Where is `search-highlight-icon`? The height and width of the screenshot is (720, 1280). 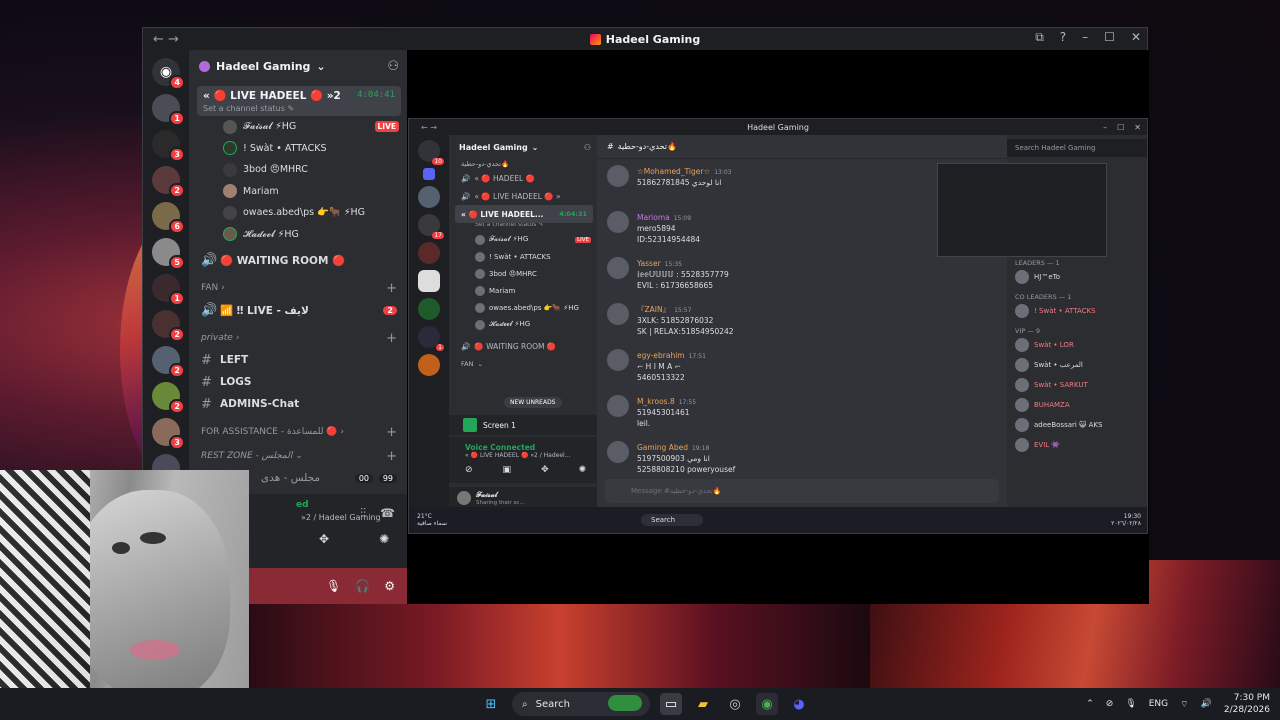
search-highlight-icon is located at coordinates (625, 703).